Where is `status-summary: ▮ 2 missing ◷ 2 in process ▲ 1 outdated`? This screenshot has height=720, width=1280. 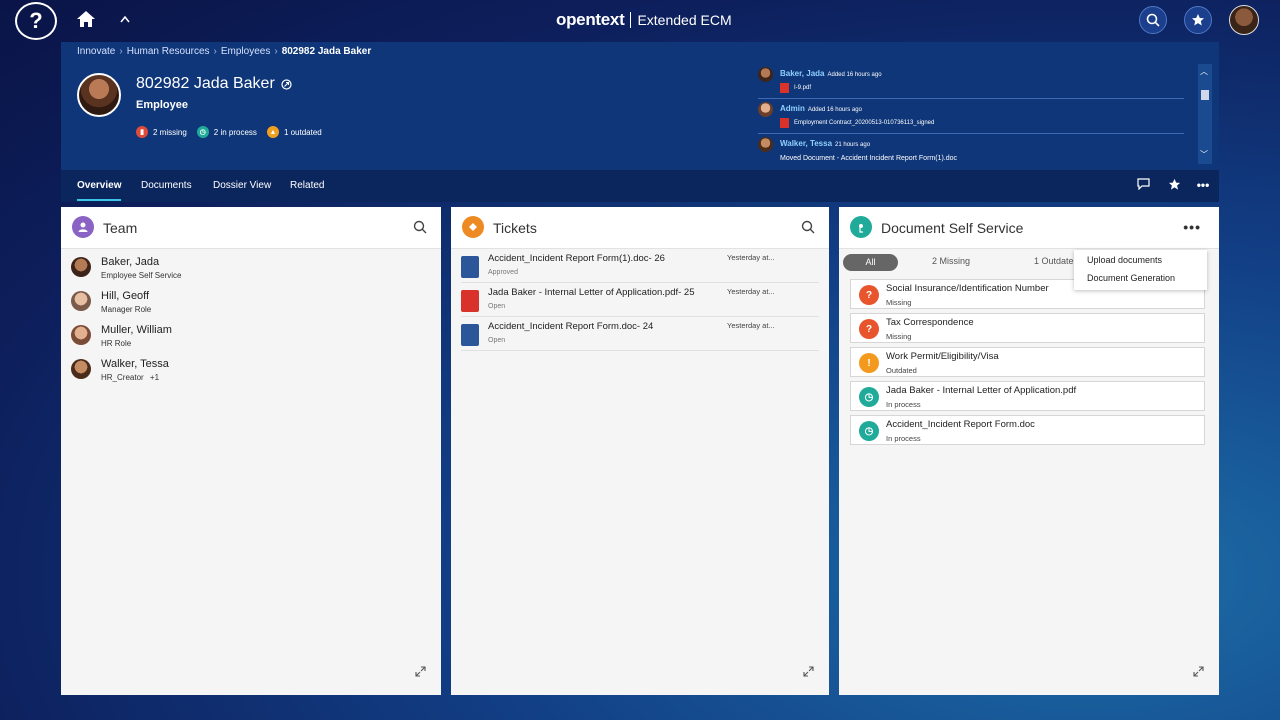 status-summary: ▮ 2 missing ◷ 2 in process ▲ 1 outdated is located at coordinates (229, 132).